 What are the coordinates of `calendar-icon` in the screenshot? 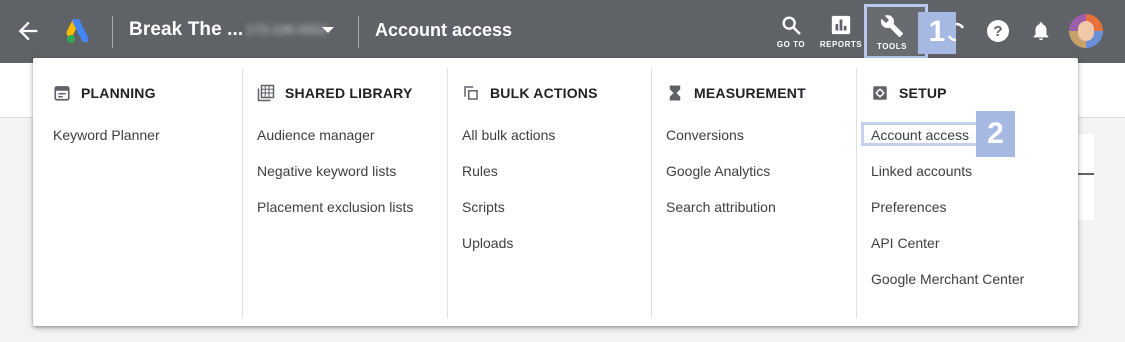 It's located at (62, 93).